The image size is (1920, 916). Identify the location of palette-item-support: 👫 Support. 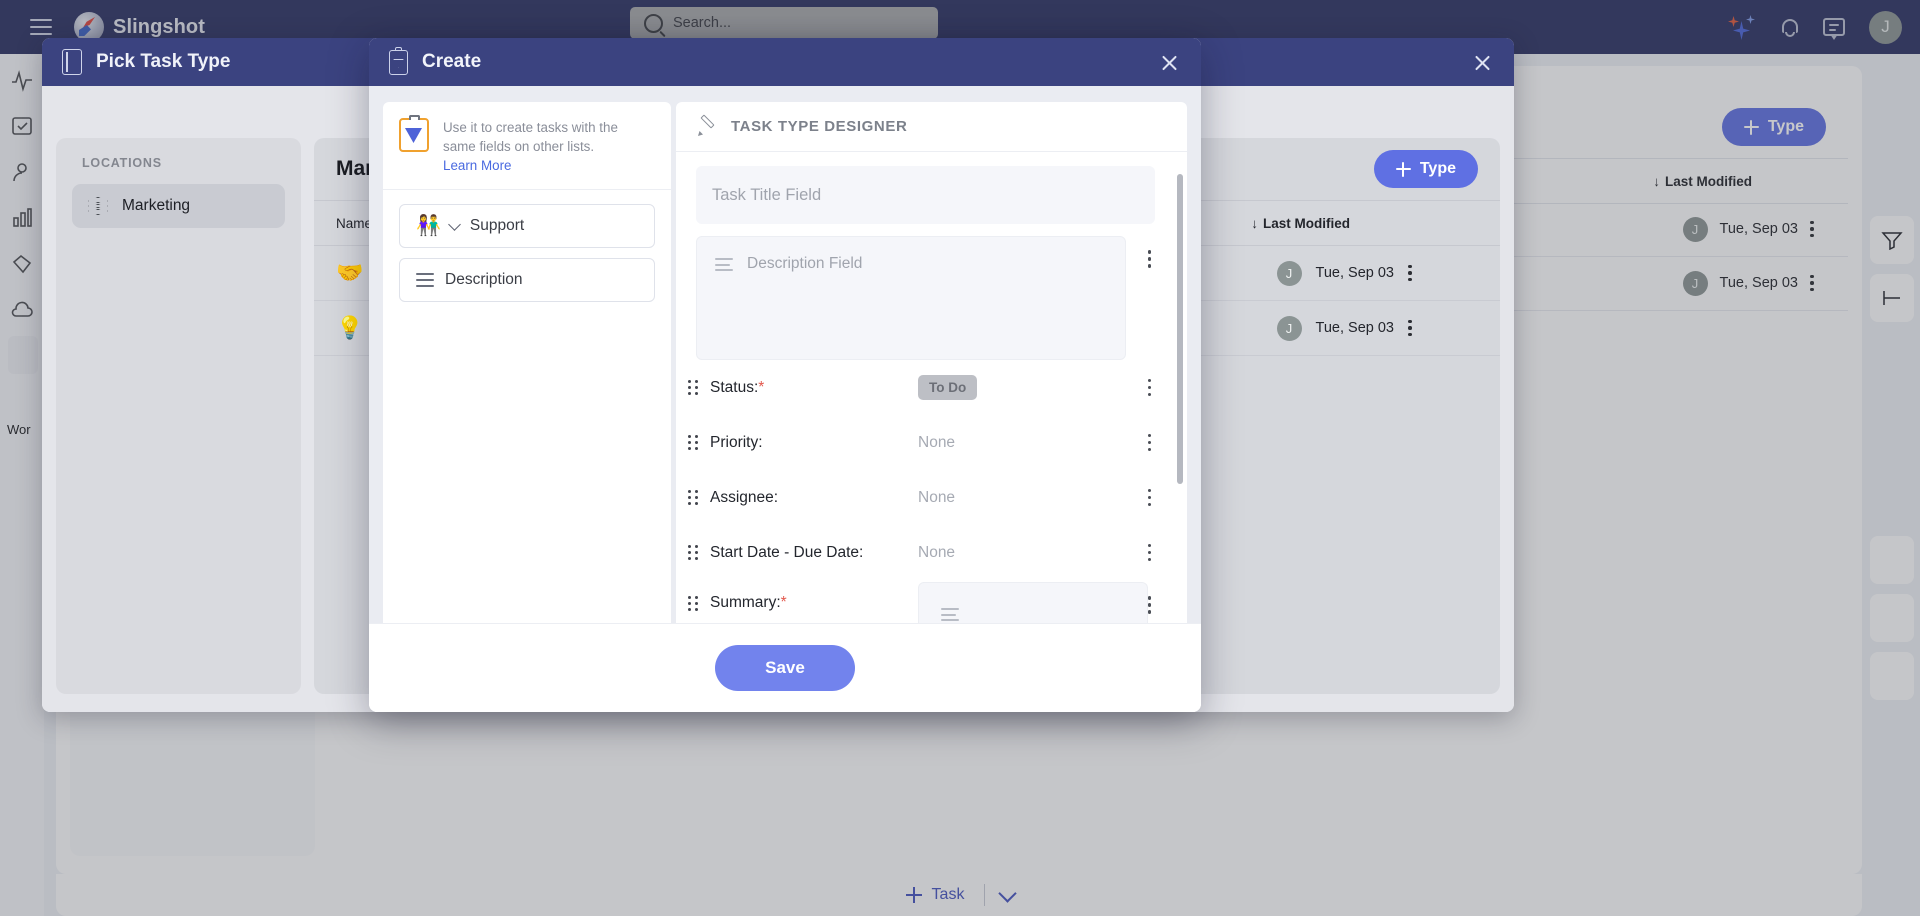
(527, 226).